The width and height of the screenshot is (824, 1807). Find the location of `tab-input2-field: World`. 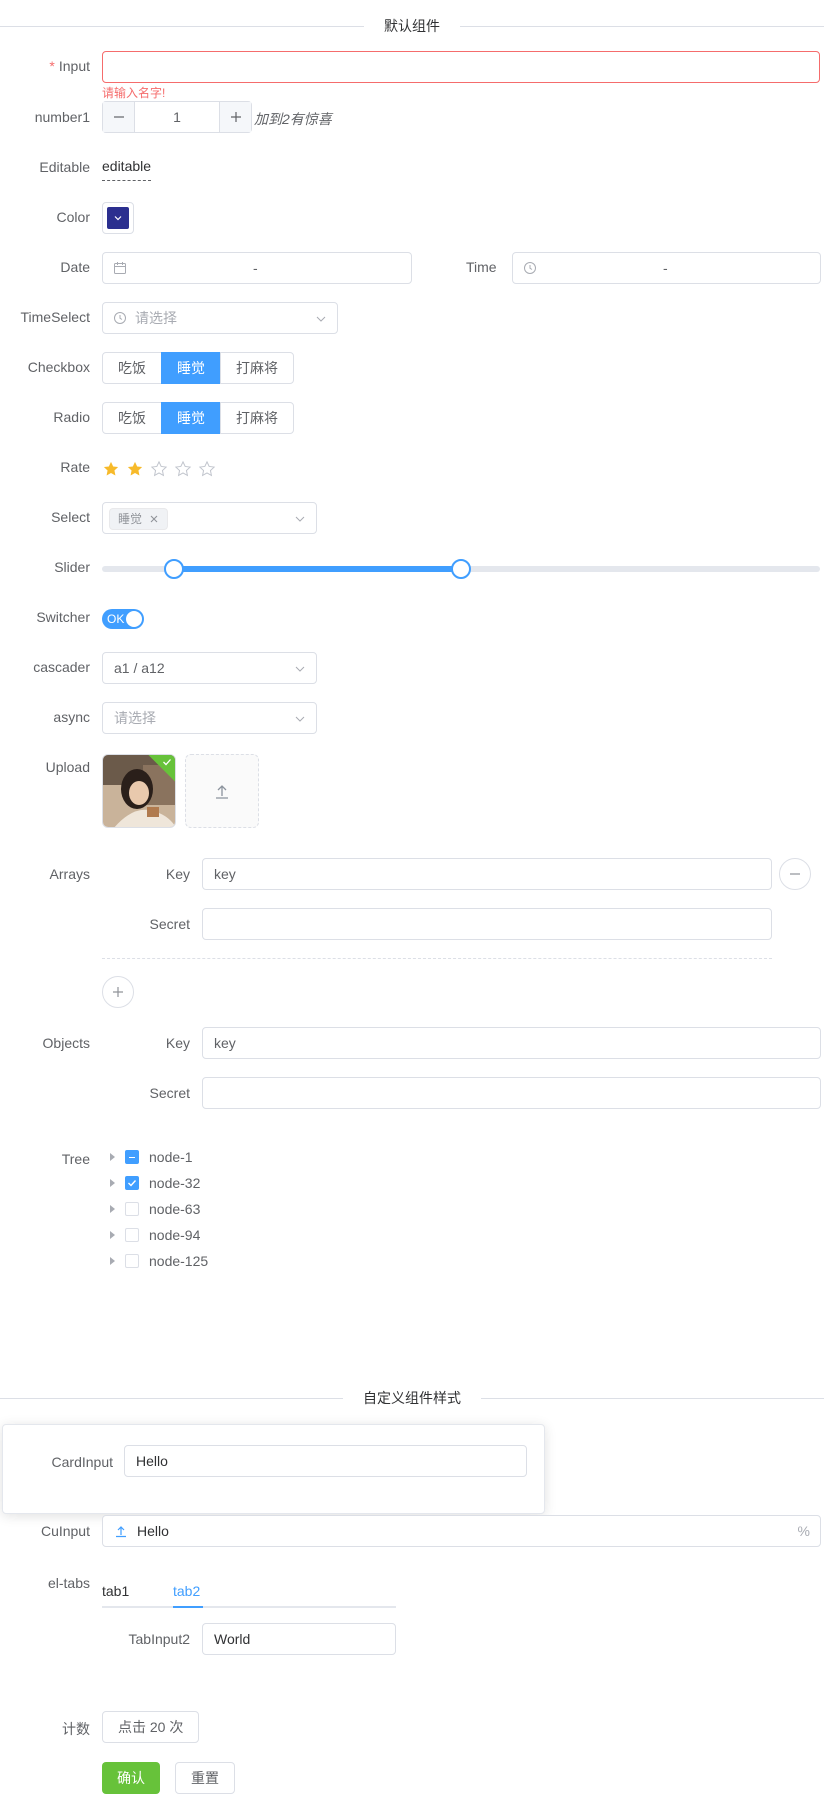

tab-input2-field: World is located at coordinates (299, 1639).